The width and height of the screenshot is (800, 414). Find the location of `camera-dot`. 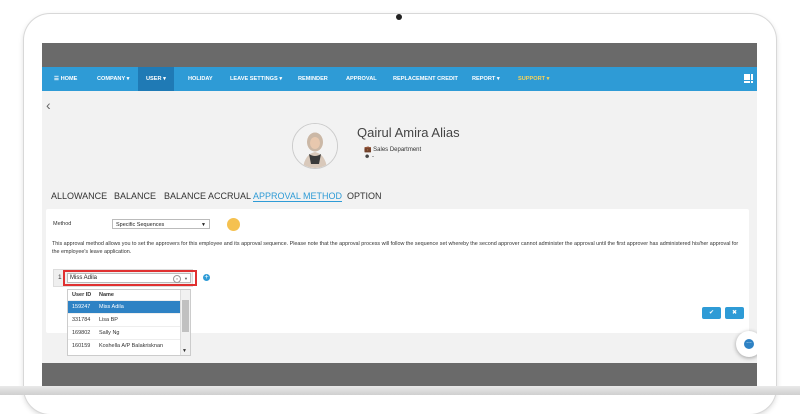

camera-dot is located at coordinates (399, 17).